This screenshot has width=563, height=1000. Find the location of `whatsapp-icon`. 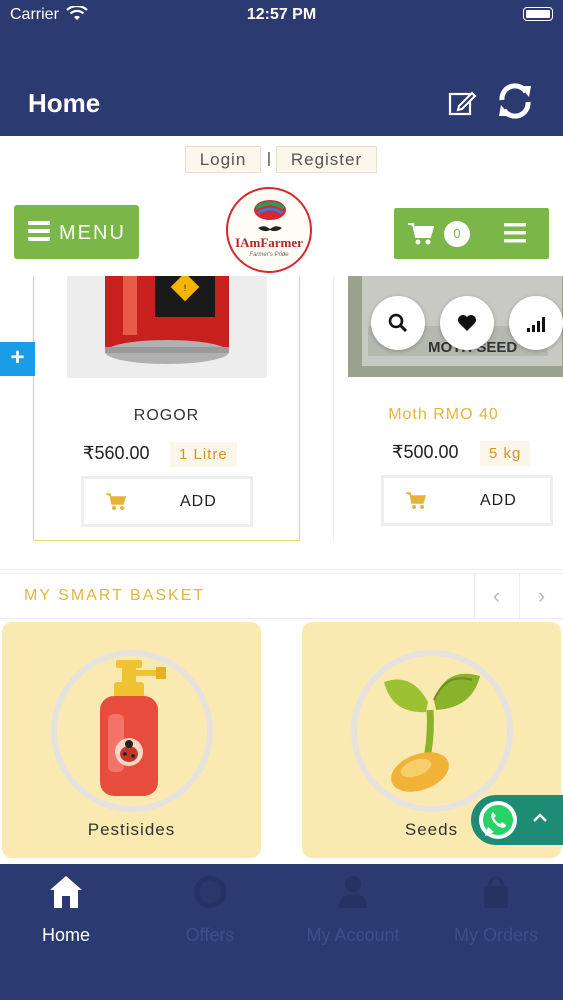

whatsapp-icon is located at coordinates (498, 820).